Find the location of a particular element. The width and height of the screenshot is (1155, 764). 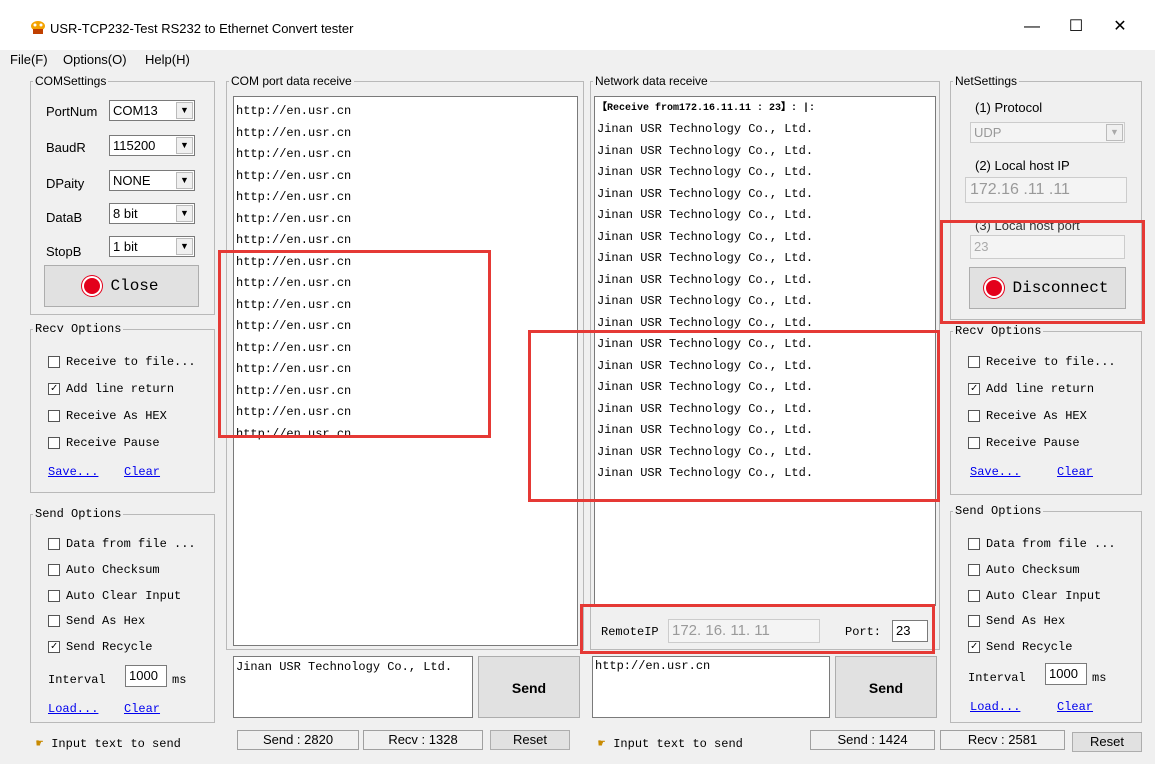

parity-label: DPaity is located at coordinates (65, 183).